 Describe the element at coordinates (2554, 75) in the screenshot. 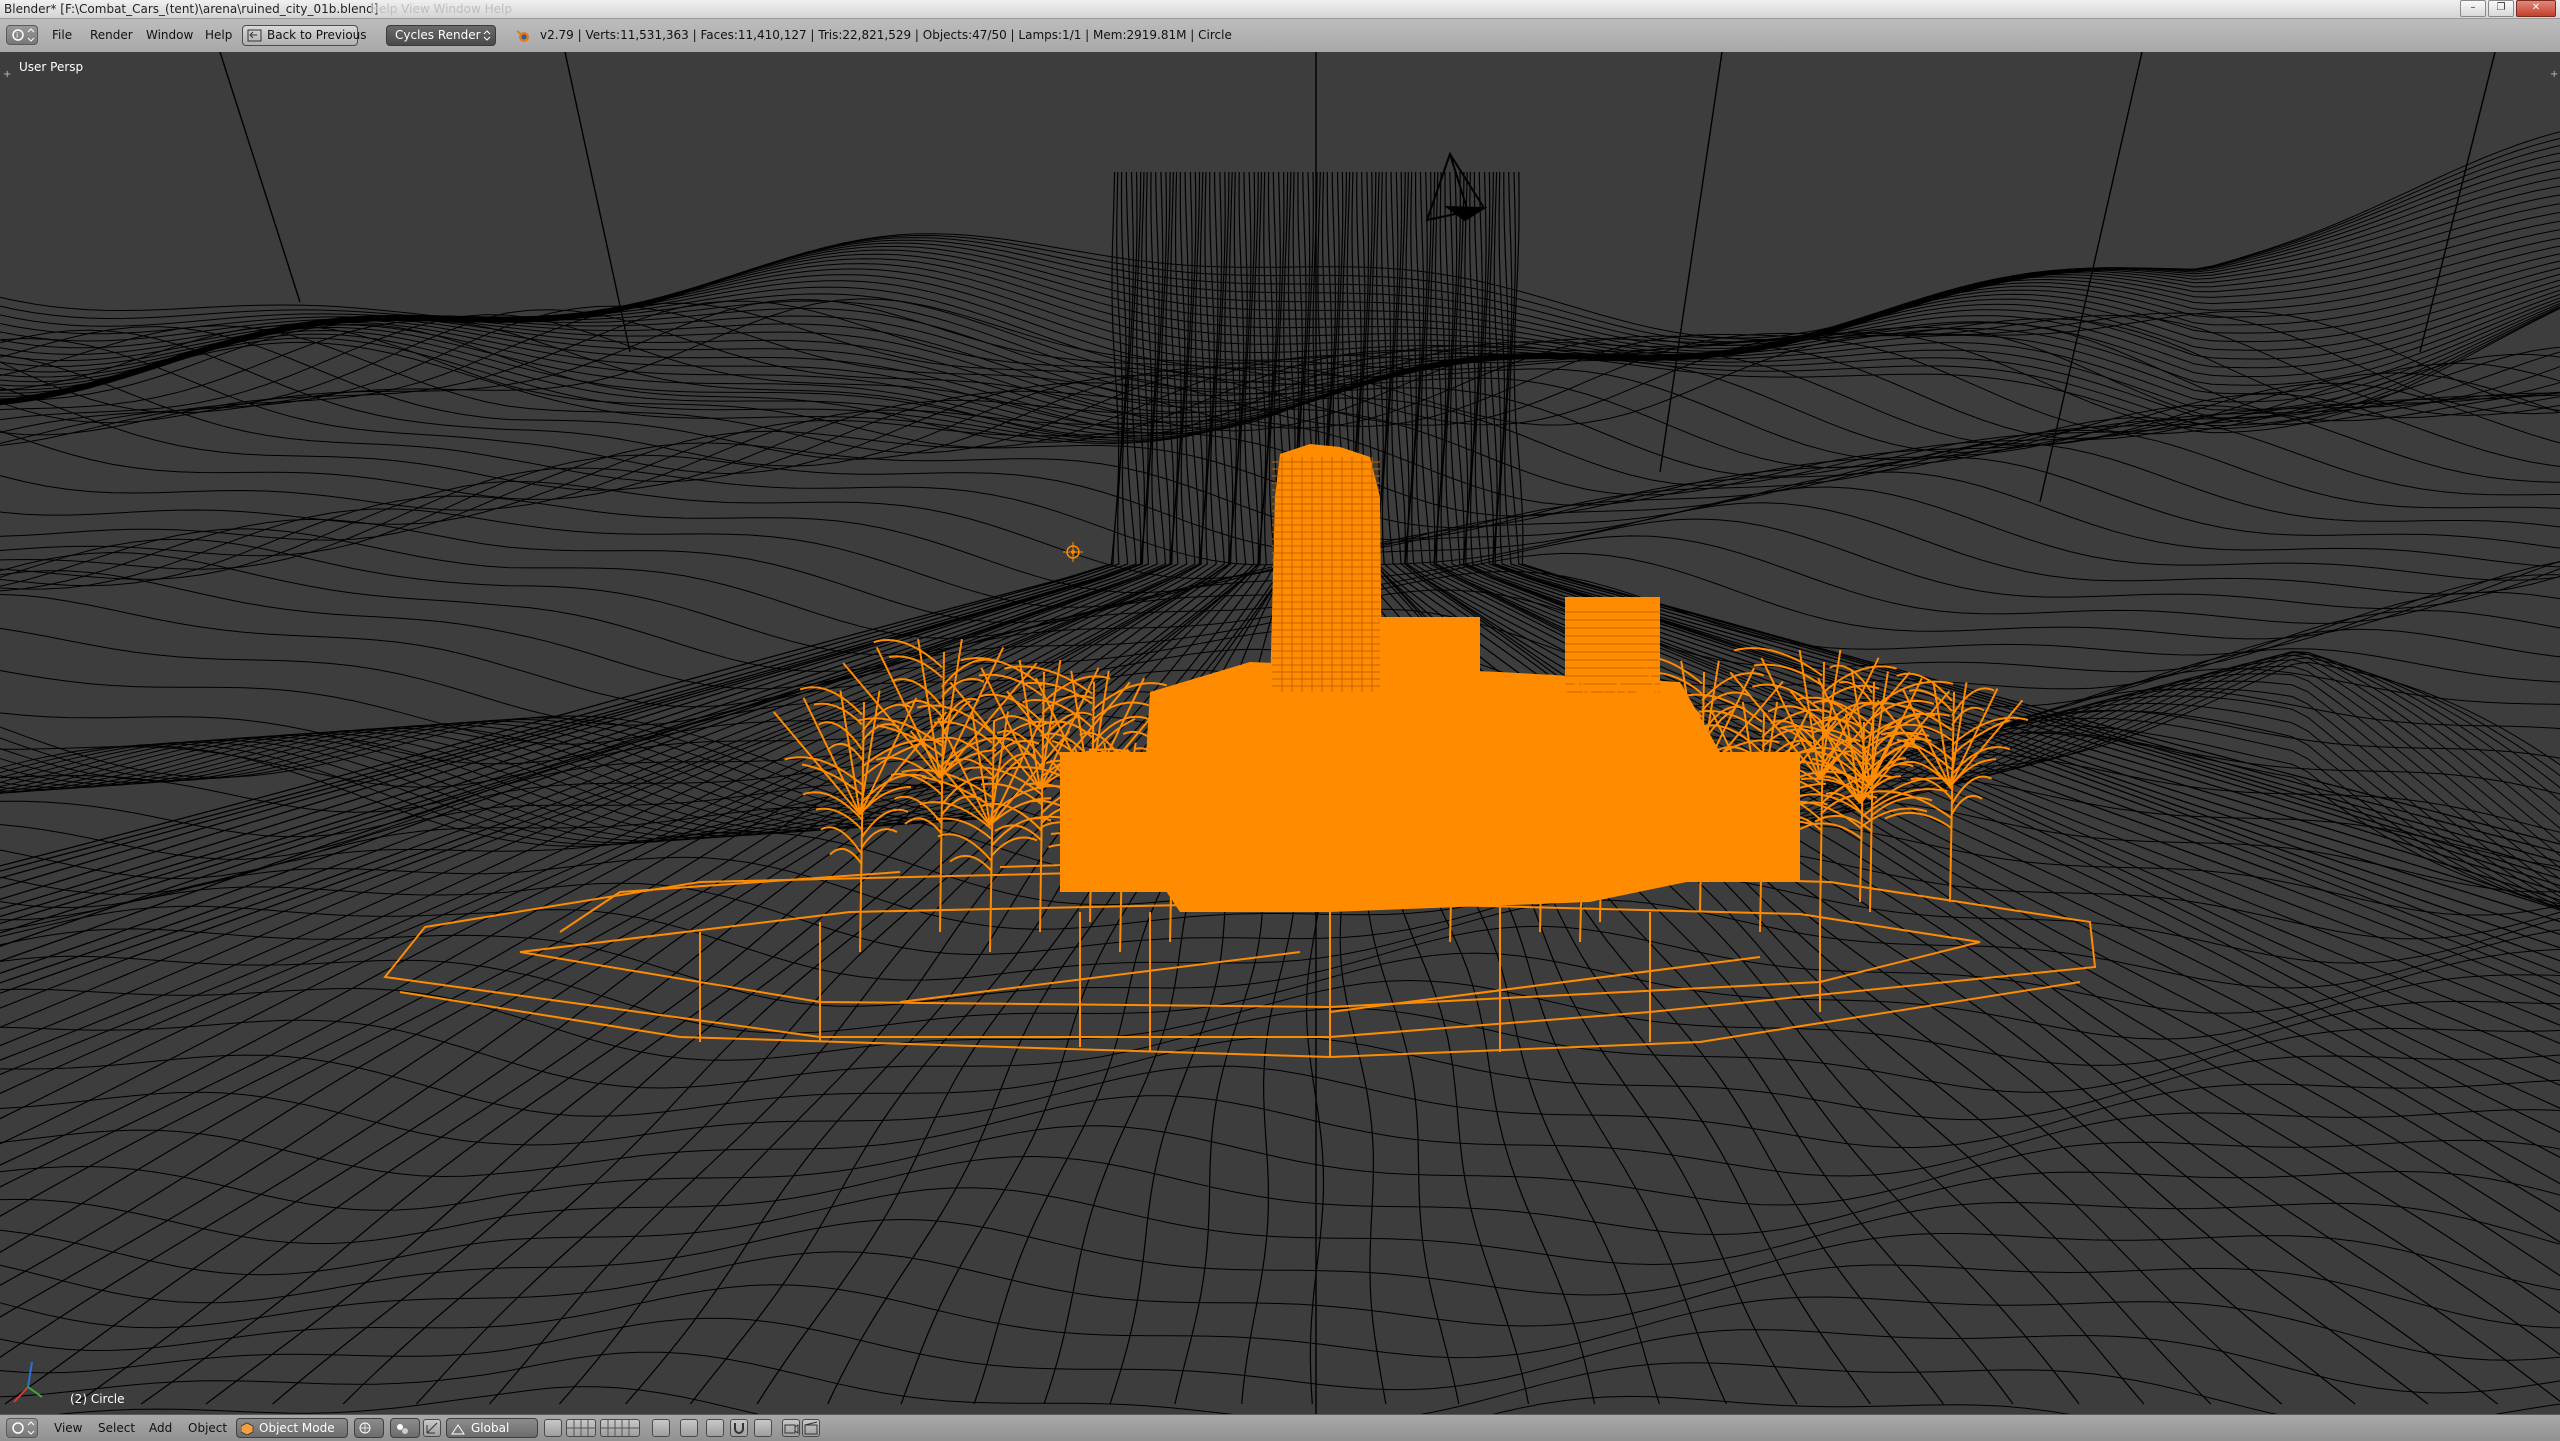

I see `corner-plus-right-icon: +` at that location.